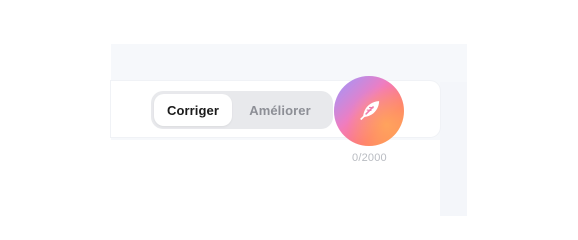 The image size is (578, 240). I want to click on submit-button, so click(369, 111).